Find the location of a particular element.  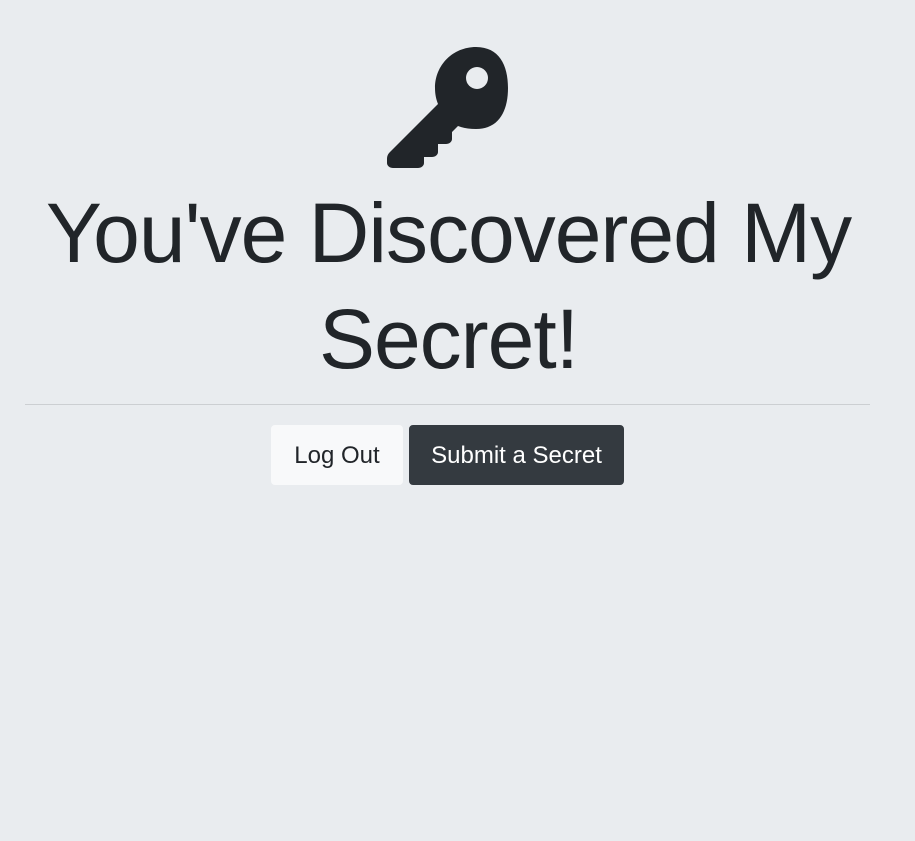

divider is located at coordinates (447, 404).